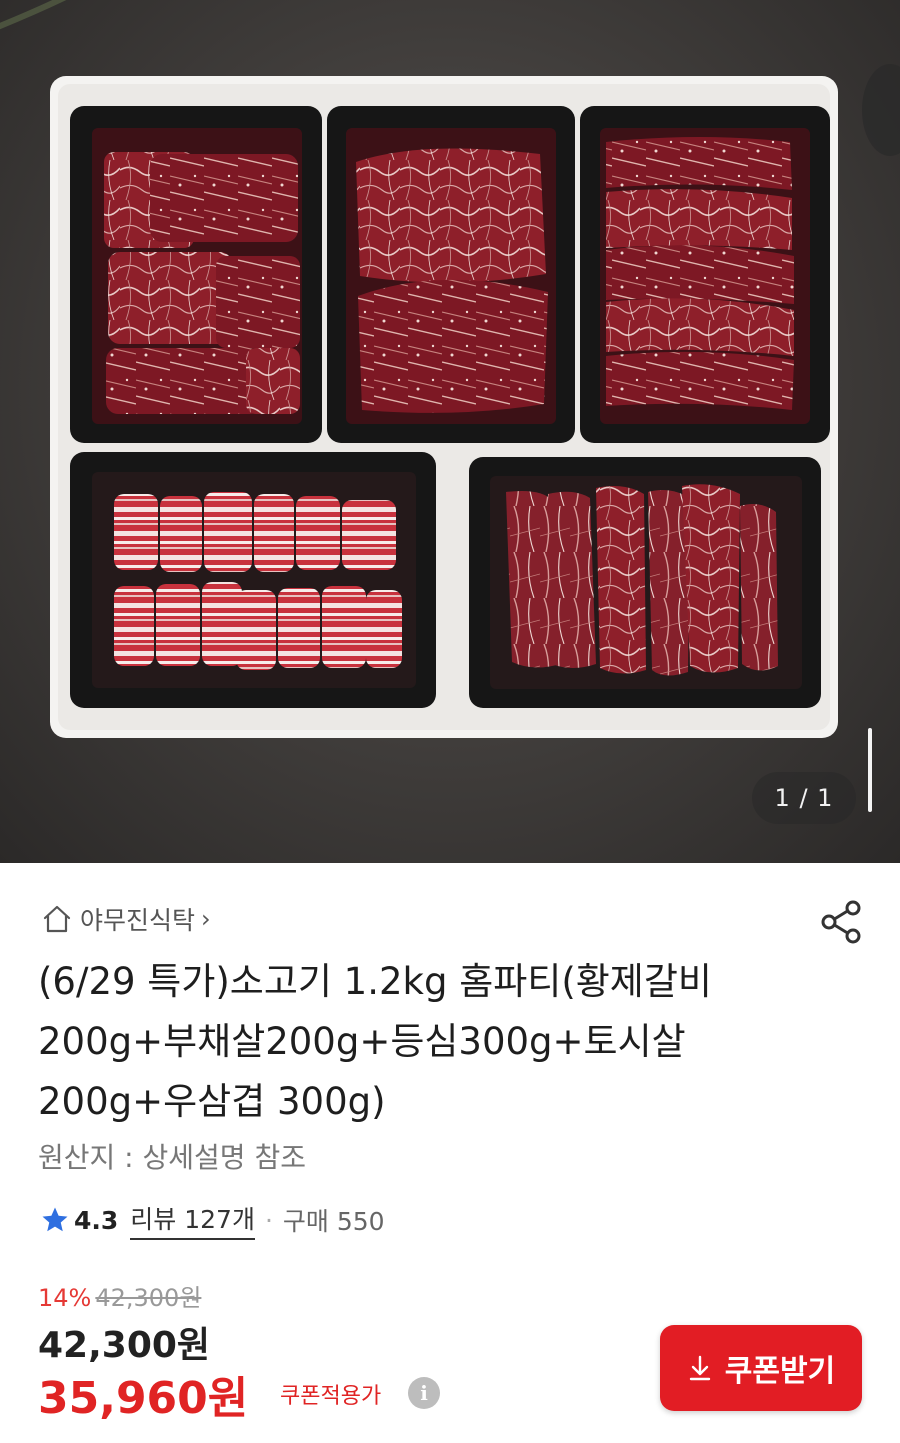 The image size is (900, 1443). I want to click on store-link: 야무진식탁 ›, so click(125, 919).